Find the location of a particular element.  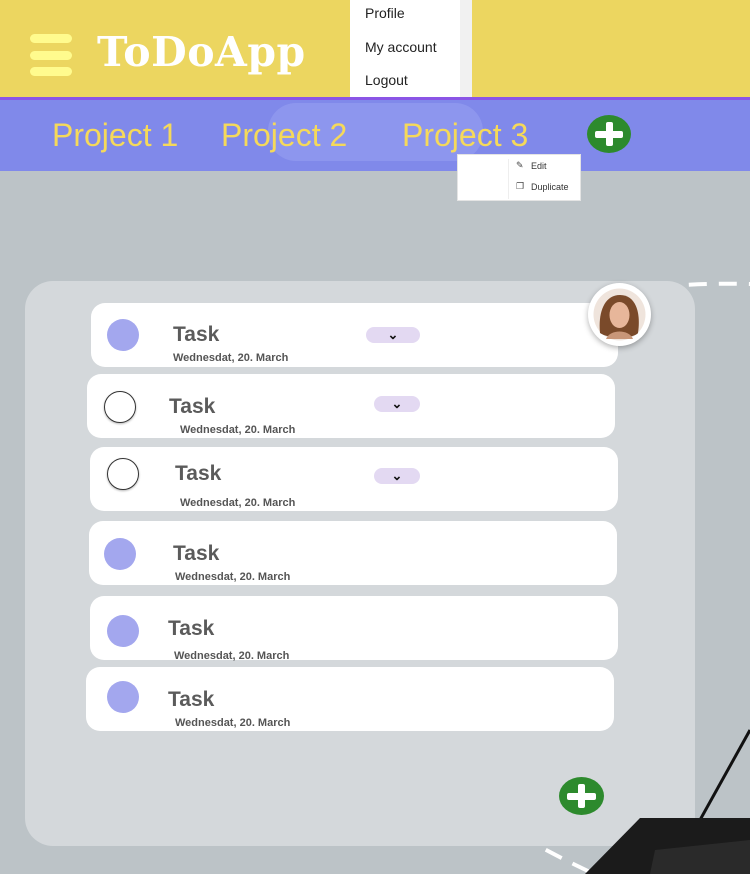

project-tabs-bar: Project 1 Project 2 Project 3 is located at coordinates (375, 134).